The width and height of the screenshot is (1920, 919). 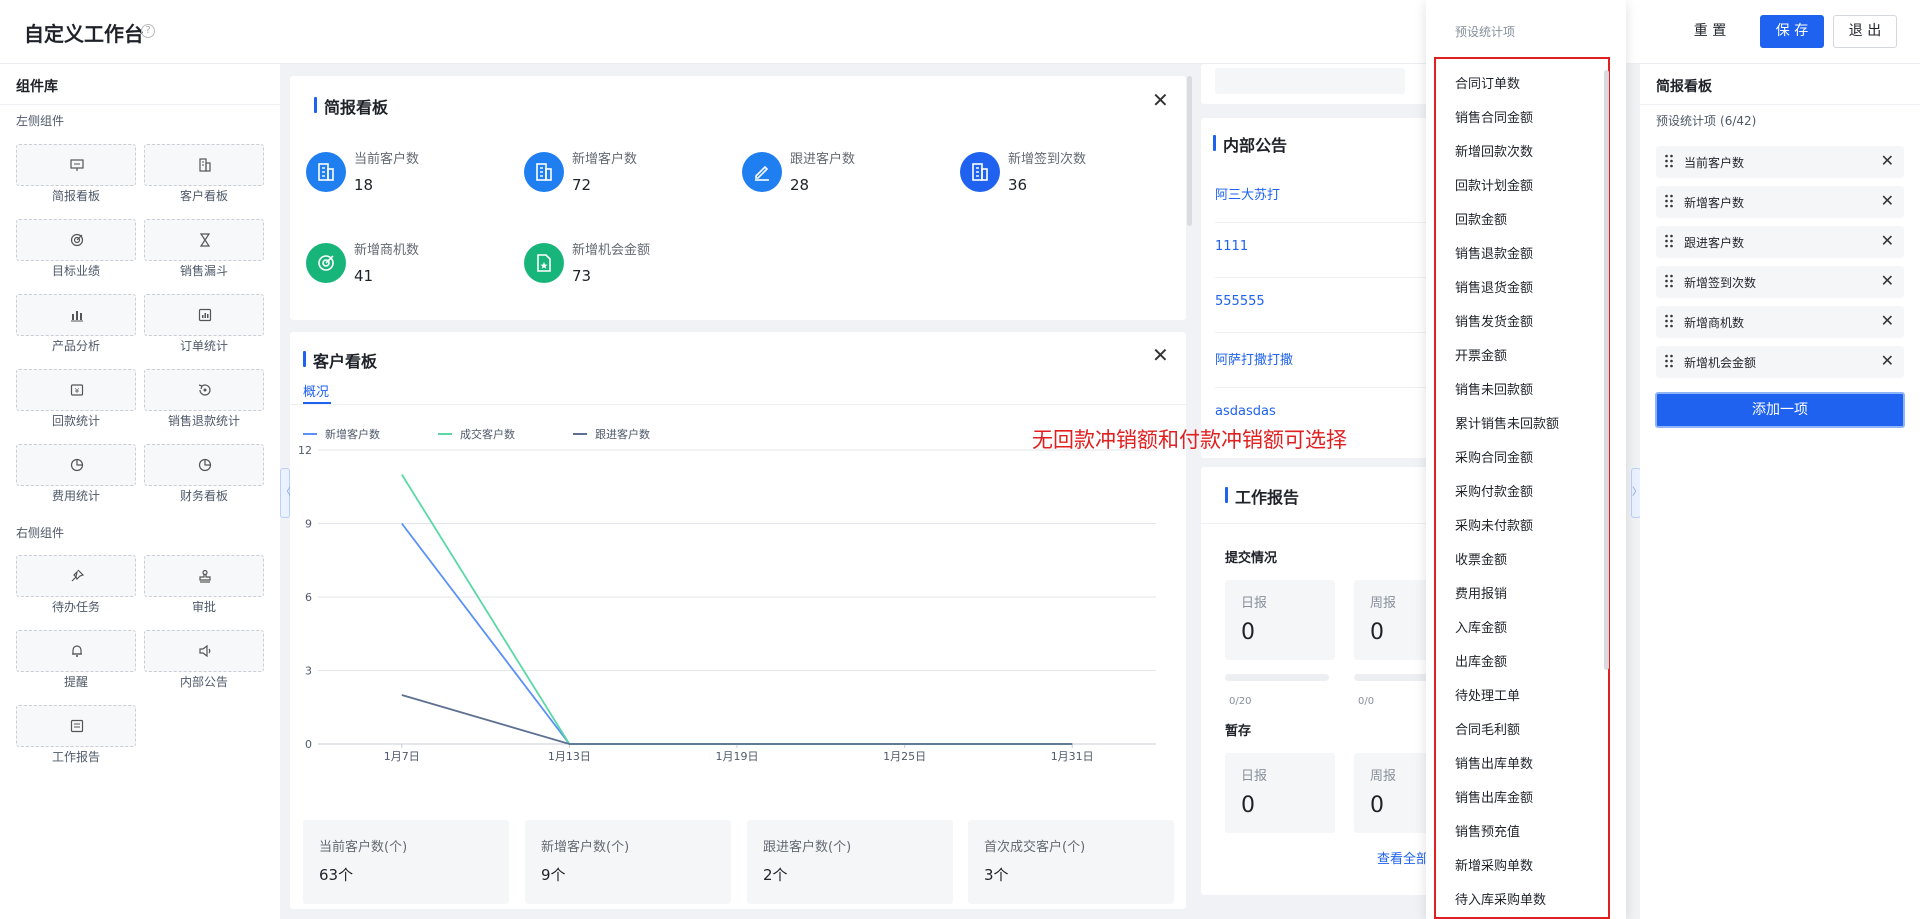 What do you see at coordinates (1494, 286) in the screenshot?
I see `dropdown-option: 销售退货金额` at bounding box center [1494, 286].